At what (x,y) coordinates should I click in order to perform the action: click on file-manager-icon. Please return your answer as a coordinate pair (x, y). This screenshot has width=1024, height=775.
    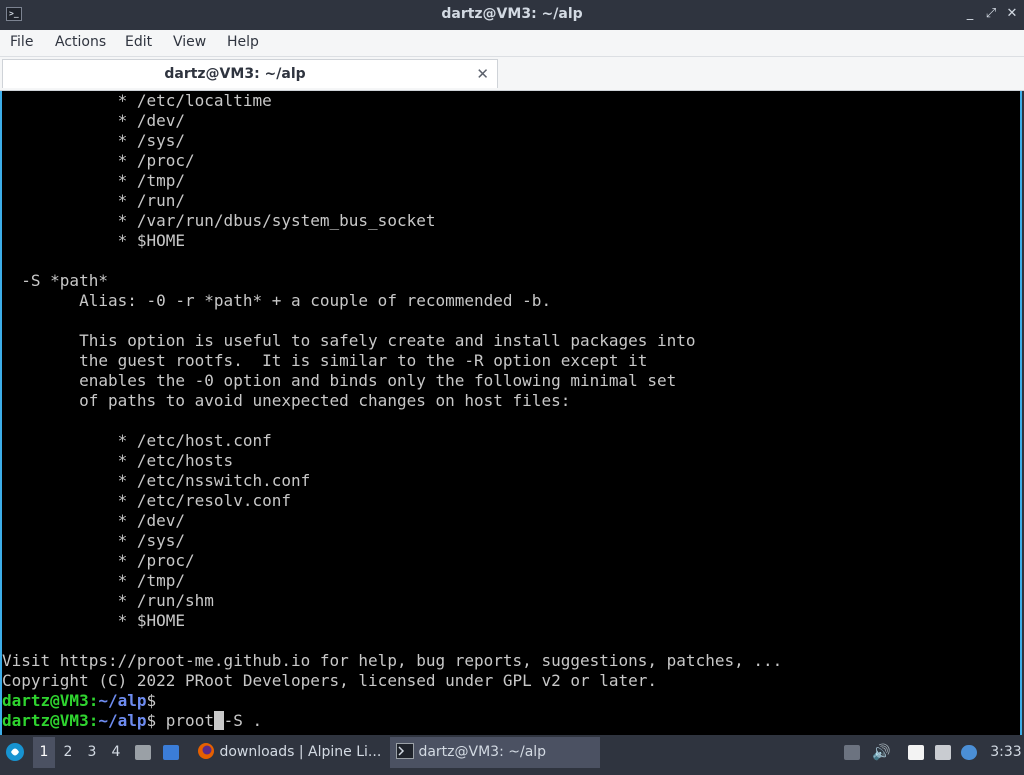
    Looking at the image, I should click on (143, 752).